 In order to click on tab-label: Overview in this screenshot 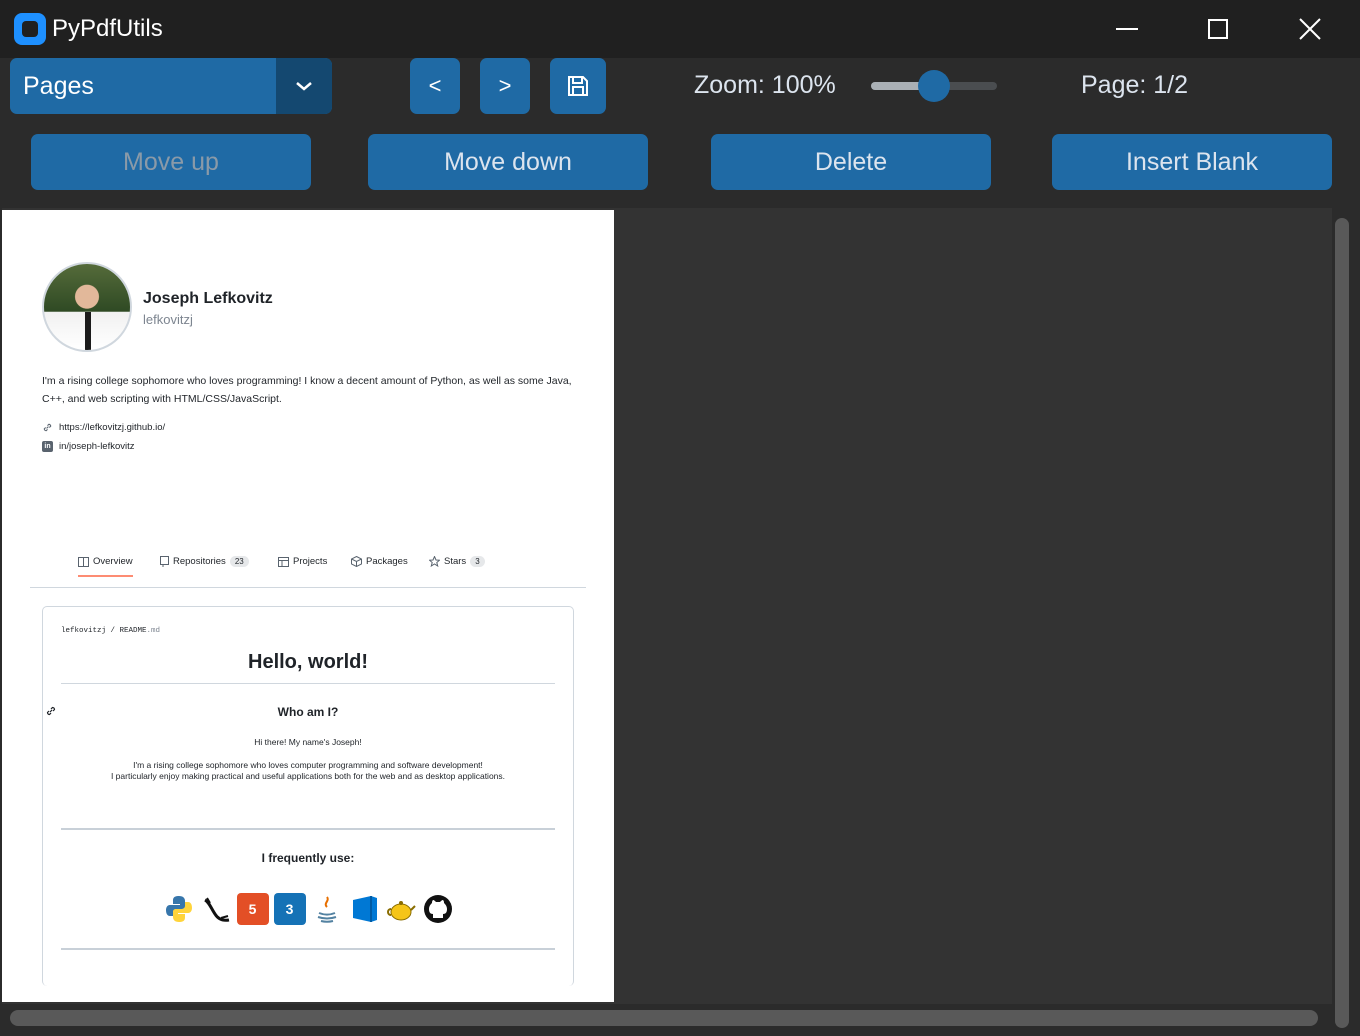, I will do `click(113, 561)`.